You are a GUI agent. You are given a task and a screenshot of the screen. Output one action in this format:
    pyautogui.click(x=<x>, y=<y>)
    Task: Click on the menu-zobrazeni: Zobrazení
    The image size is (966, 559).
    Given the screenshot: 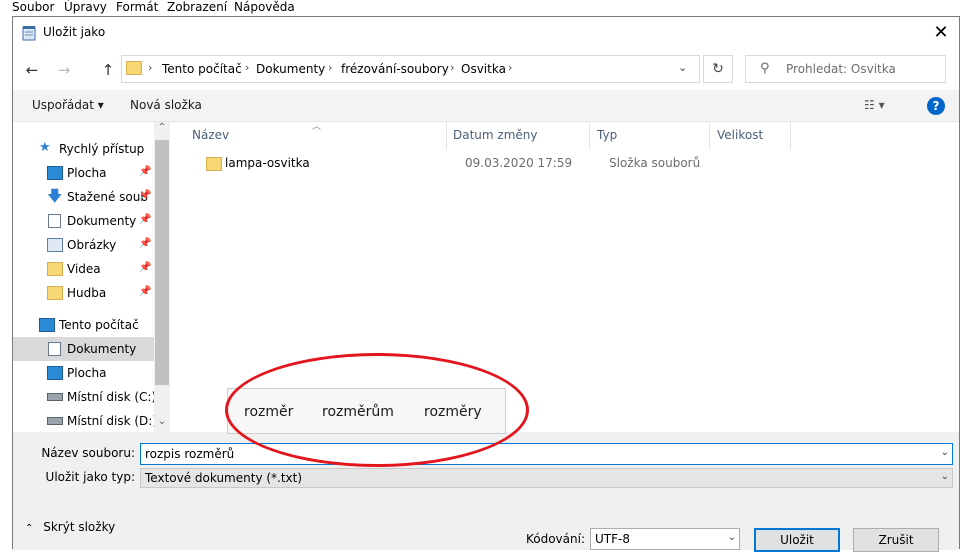 What is the action you would take?
    pyautogui.click(x=197, y=7)
    